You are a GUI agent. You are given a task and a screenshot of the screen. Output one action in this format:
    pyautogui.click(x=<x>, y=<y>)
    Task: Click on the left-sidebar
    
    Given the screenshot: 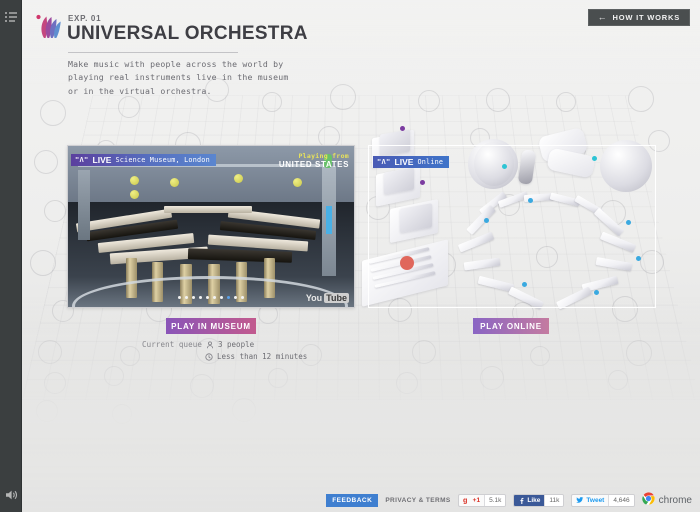 What is the action you would take?
    pyautogui.click(x=11, y=256)
    